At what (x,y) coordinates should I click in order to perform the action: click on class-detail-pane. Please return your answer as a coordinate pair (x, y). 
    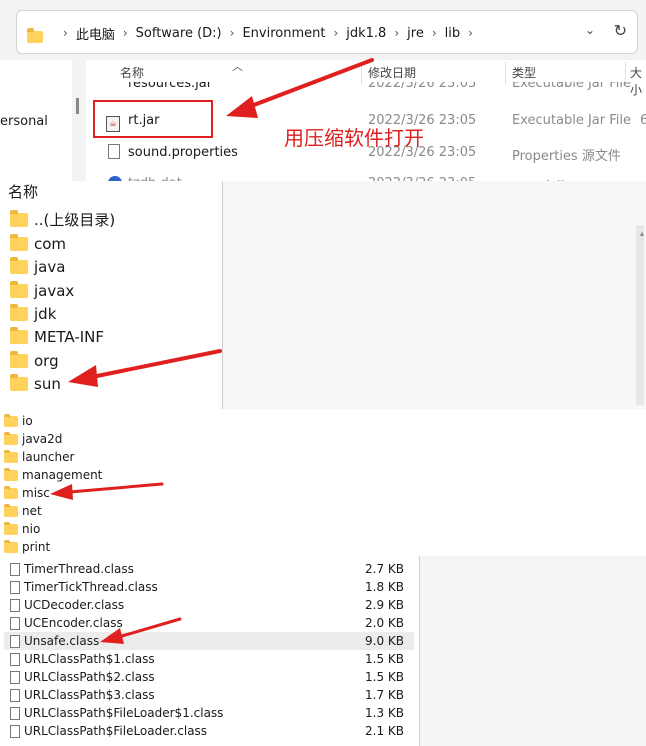
    Looking at the image, I should click on (533, 651).